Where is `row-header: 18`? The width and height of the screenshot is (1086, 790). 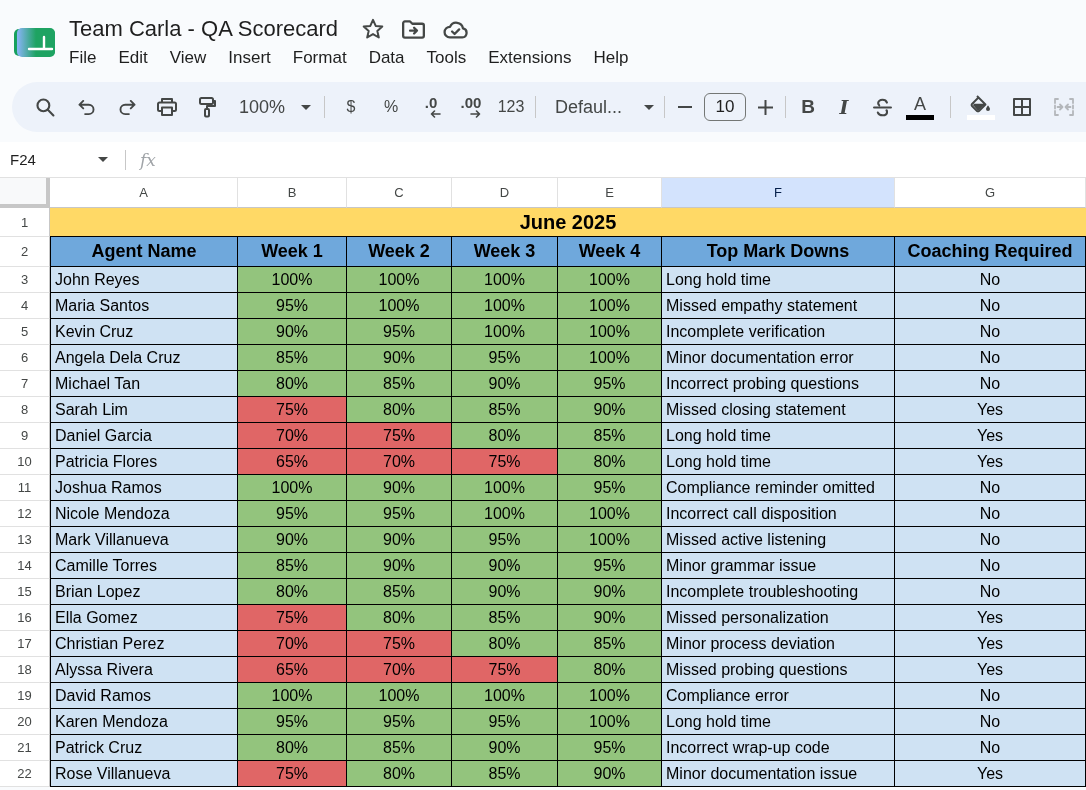 row-header: 18 is located at coordinates (25, 670).